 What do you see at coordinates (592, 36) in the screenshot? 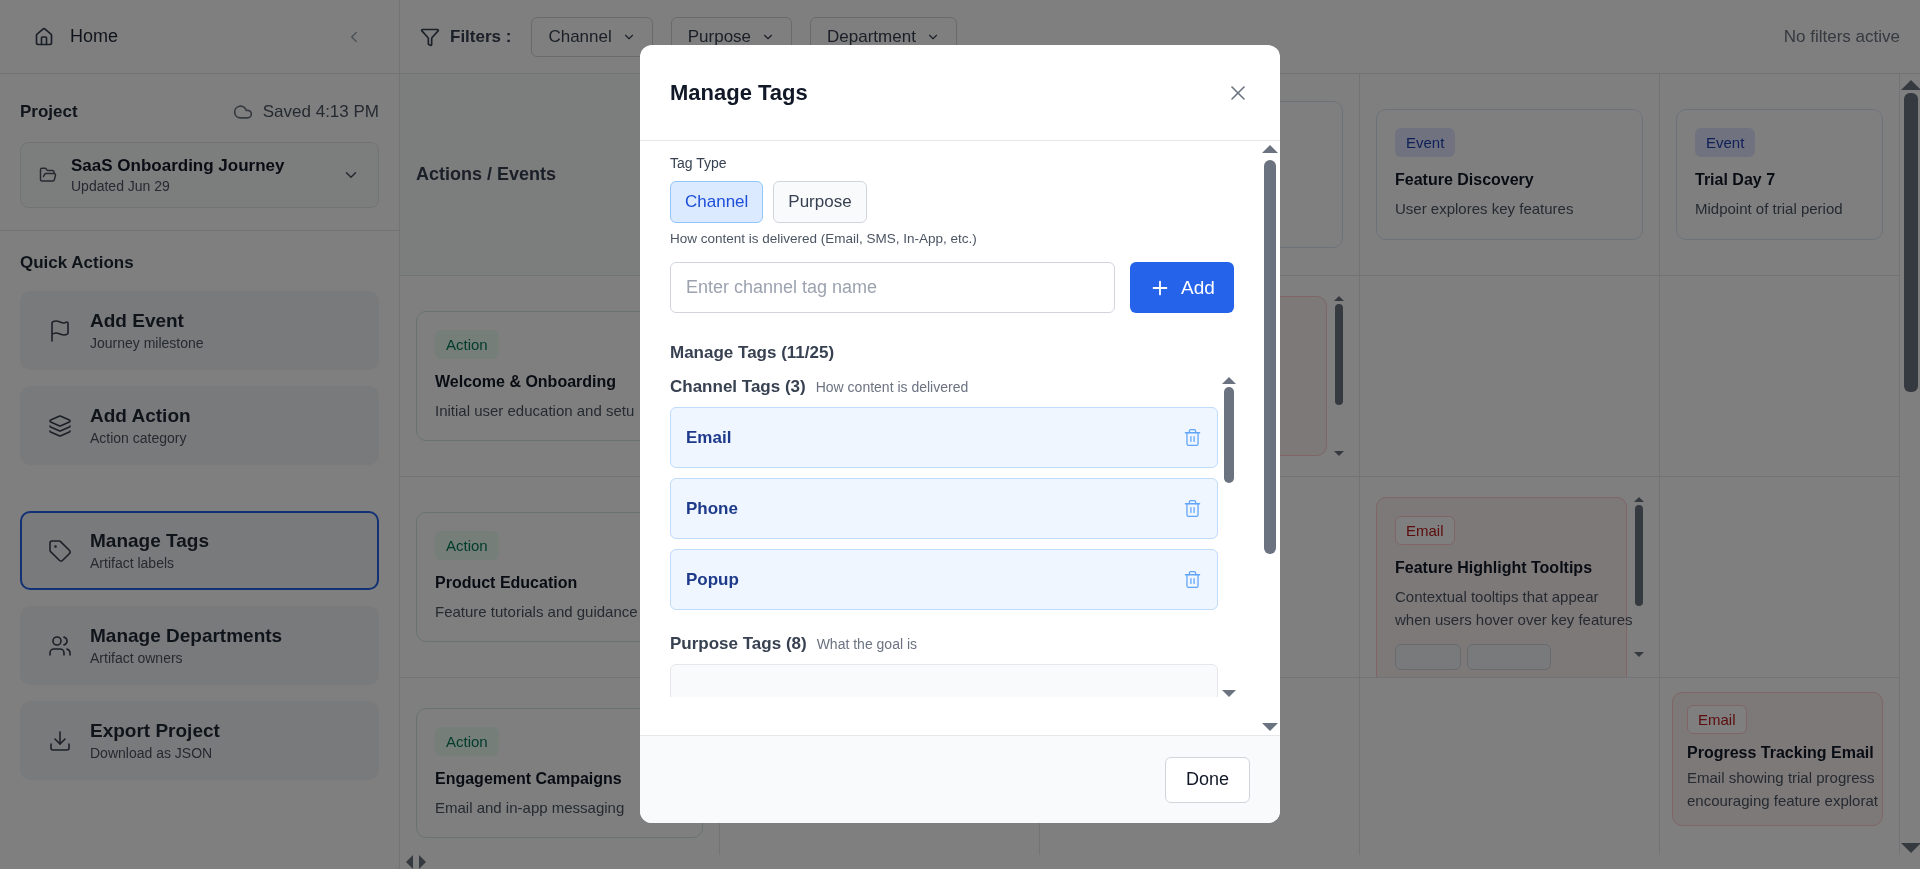
I see `filter-dropdown: Channel` at bounding box center [592, 36].